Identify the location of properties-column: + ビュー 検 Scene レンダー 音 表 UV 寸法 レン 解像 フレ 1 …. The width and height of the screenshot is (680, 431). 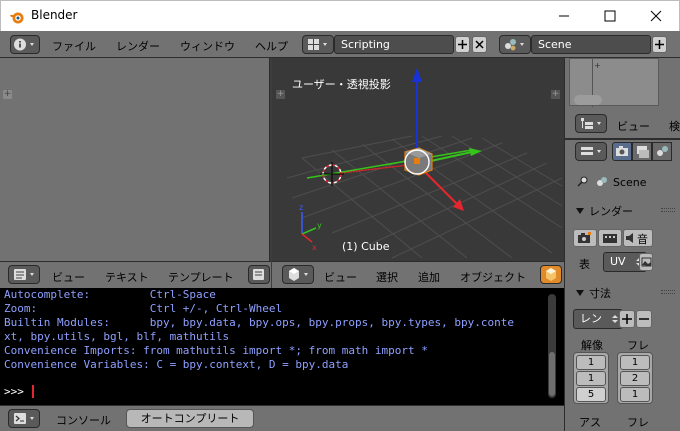
(622, 244).